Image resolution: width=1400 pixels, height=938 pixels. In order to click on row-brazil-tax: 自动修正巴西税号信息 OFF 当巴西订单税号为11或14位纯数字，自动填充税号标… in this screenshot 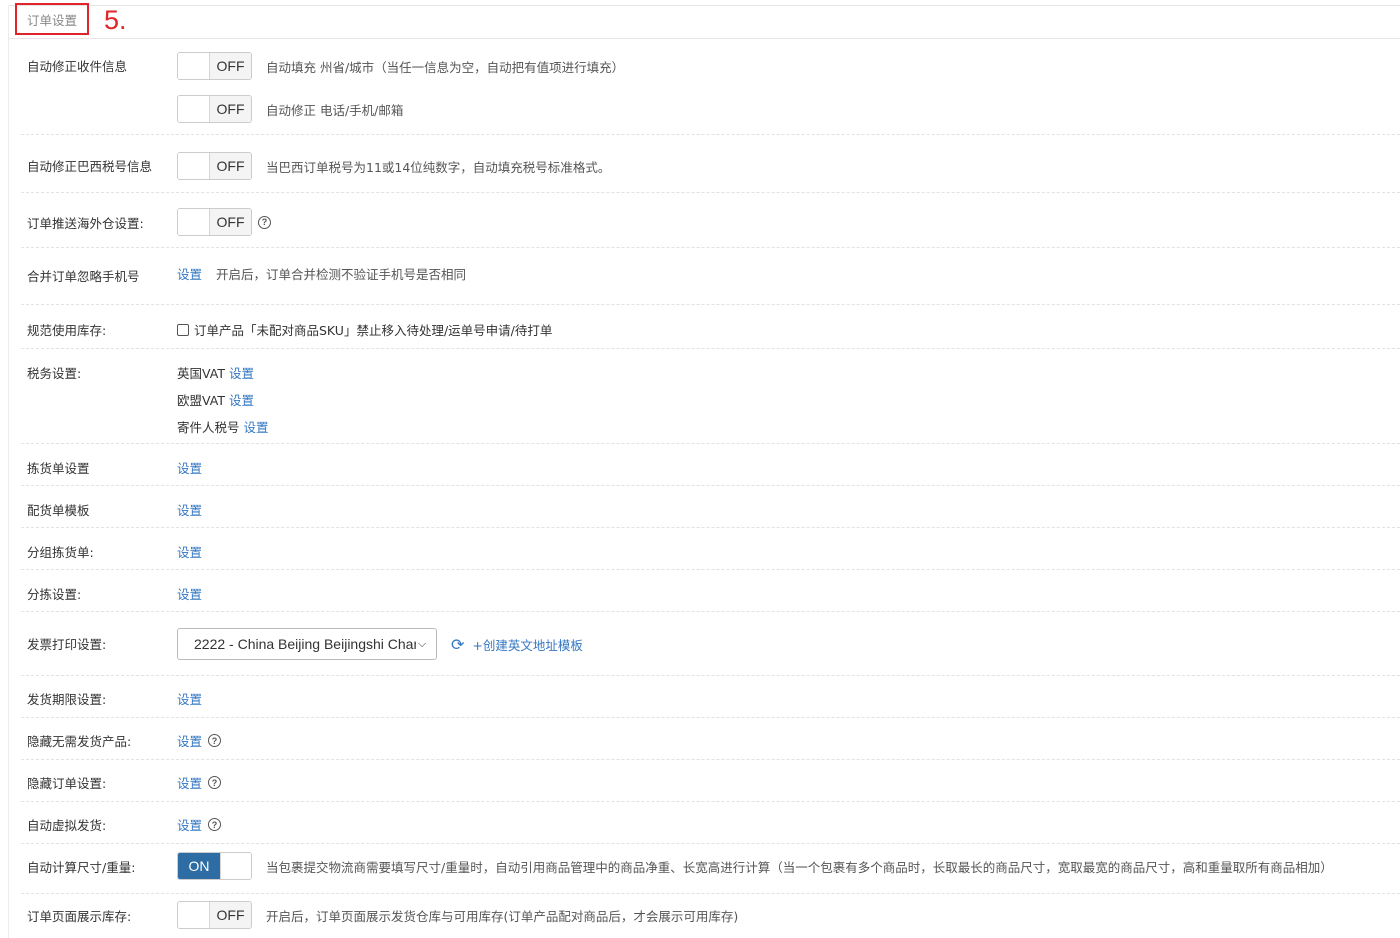, I will do `click(710, 164)`.